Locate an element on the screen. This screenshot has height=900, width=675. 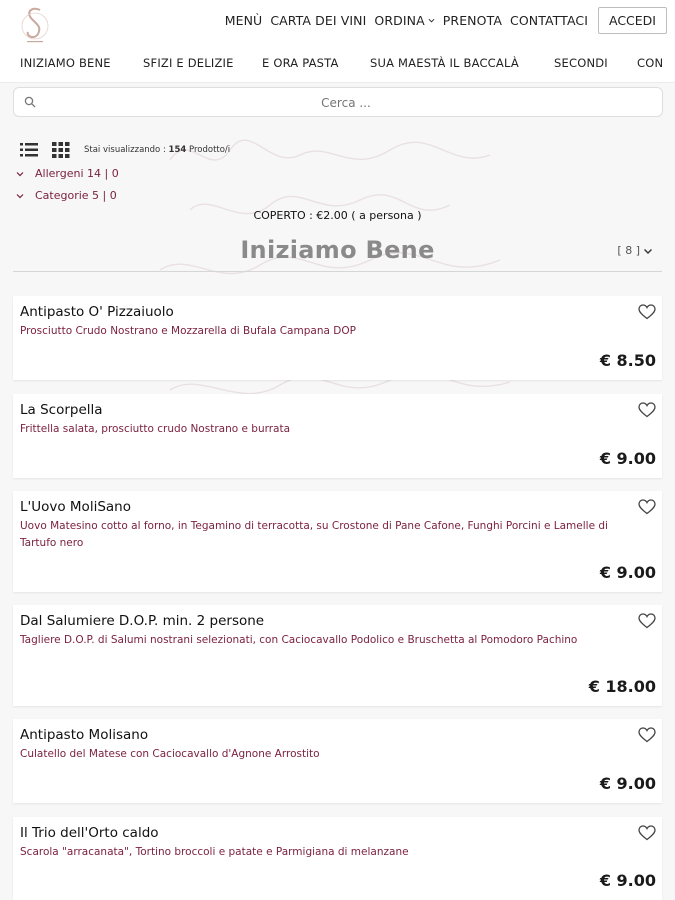
search-icon is located at coordinates (30, 102).